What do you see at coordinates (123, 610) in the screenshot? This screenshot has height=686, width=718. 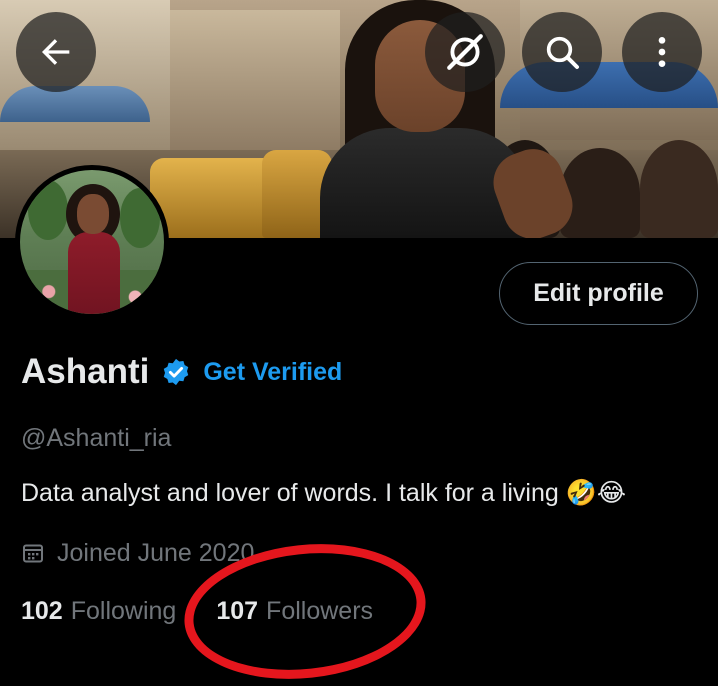 I see `following-label: Following` at bounding box center [123, 610].